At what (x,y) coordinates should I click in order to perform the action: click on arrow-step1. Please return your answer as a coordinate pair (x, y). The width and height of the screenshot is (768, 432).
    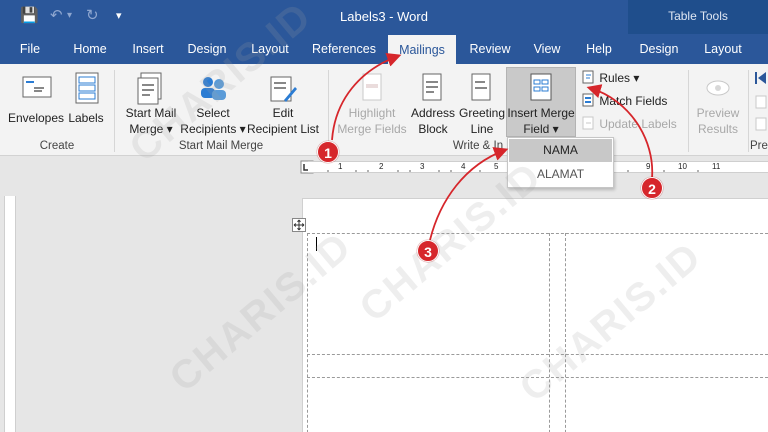
    Looking at the image, I should click on (366, 96).